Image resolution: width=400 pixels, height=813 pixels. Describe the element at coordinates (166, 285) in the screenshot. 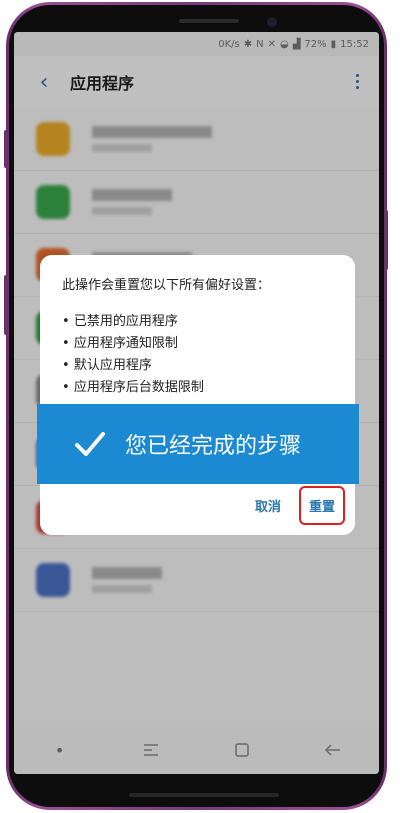

I see `dialog-message: 此操作会重置您以下所有偏好设置：` at that location.